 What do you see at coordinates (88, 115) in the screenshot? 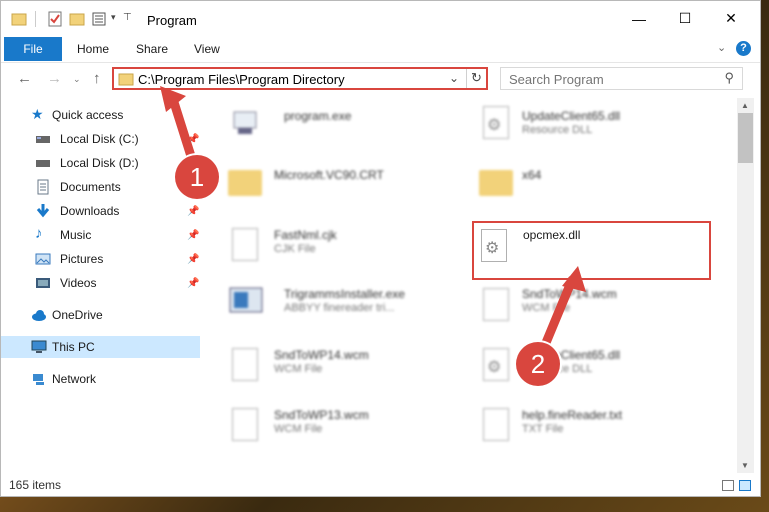
I see `sidebar-item-label: Quick access` at bounding box center [88, 115].